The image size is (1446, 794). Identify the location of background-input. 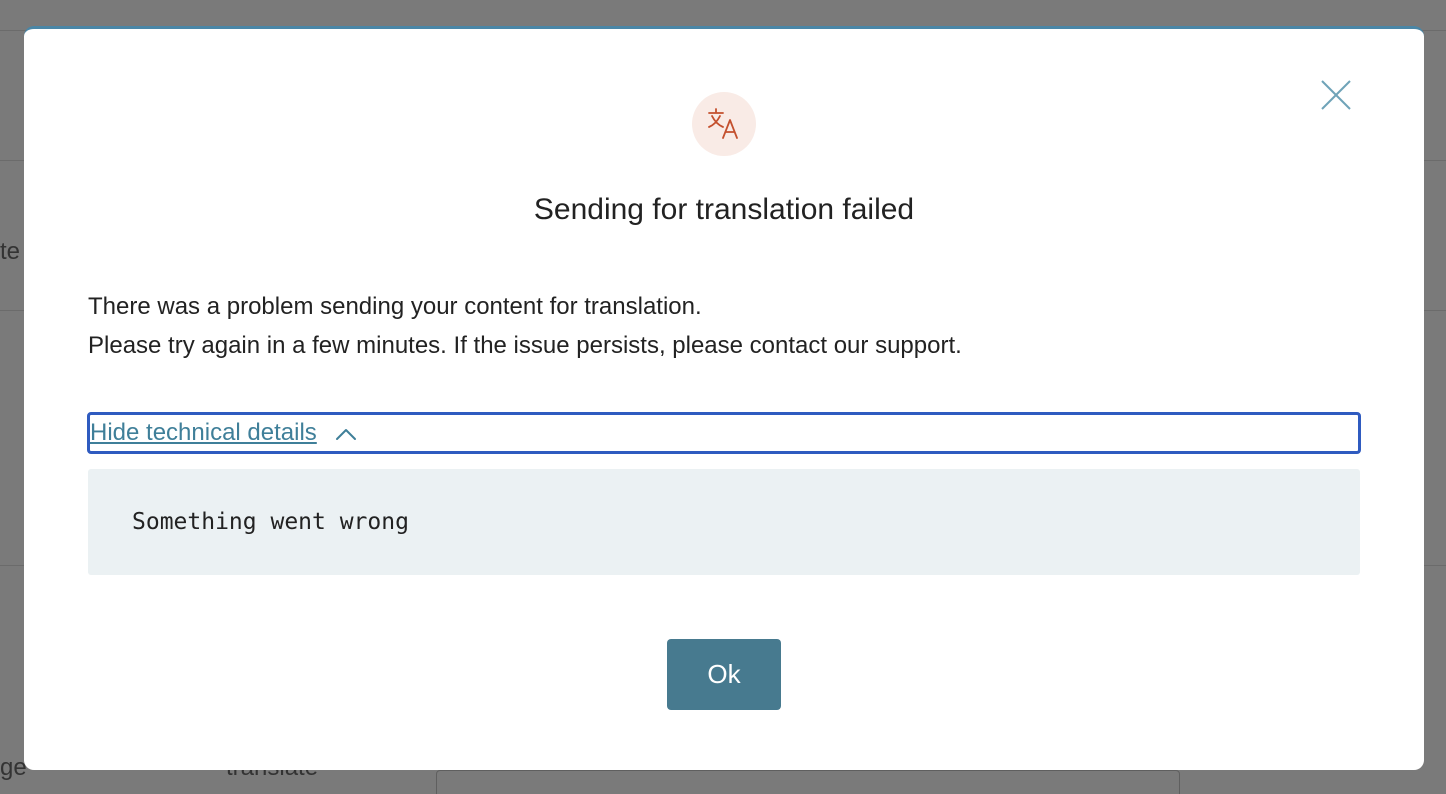
(808, 782).